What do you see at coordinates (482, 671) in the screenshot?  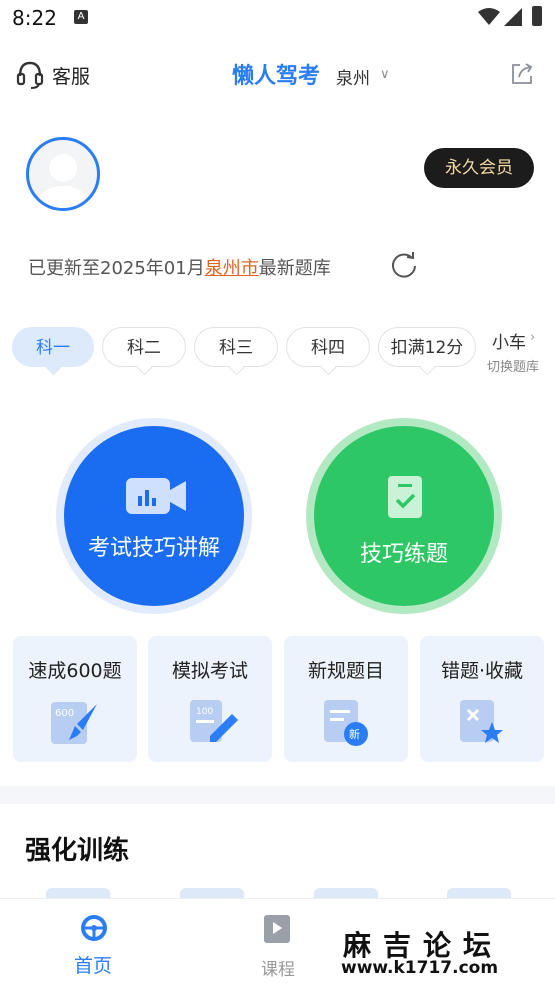 I see `wrong-favorites-label: 错题·收藏` at bounding box center [482, 671].